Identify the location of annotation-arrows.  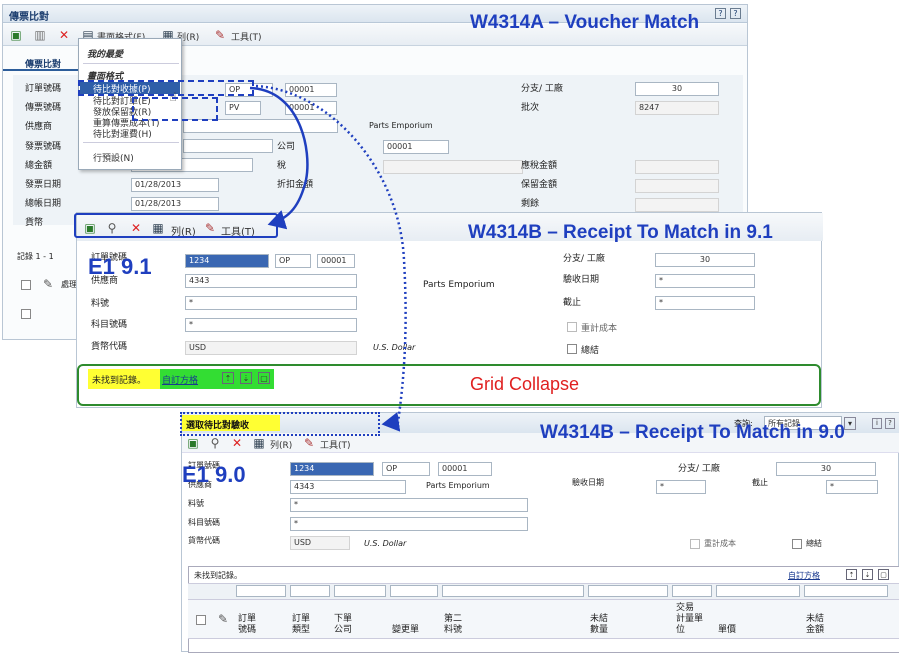
(328, 258).